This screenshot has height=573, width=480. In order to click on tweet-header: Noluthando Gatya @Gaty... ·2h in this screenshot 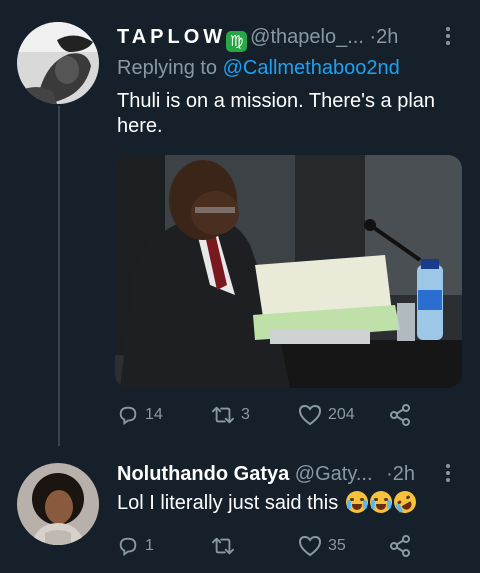, I will do `click(266, 474)`.